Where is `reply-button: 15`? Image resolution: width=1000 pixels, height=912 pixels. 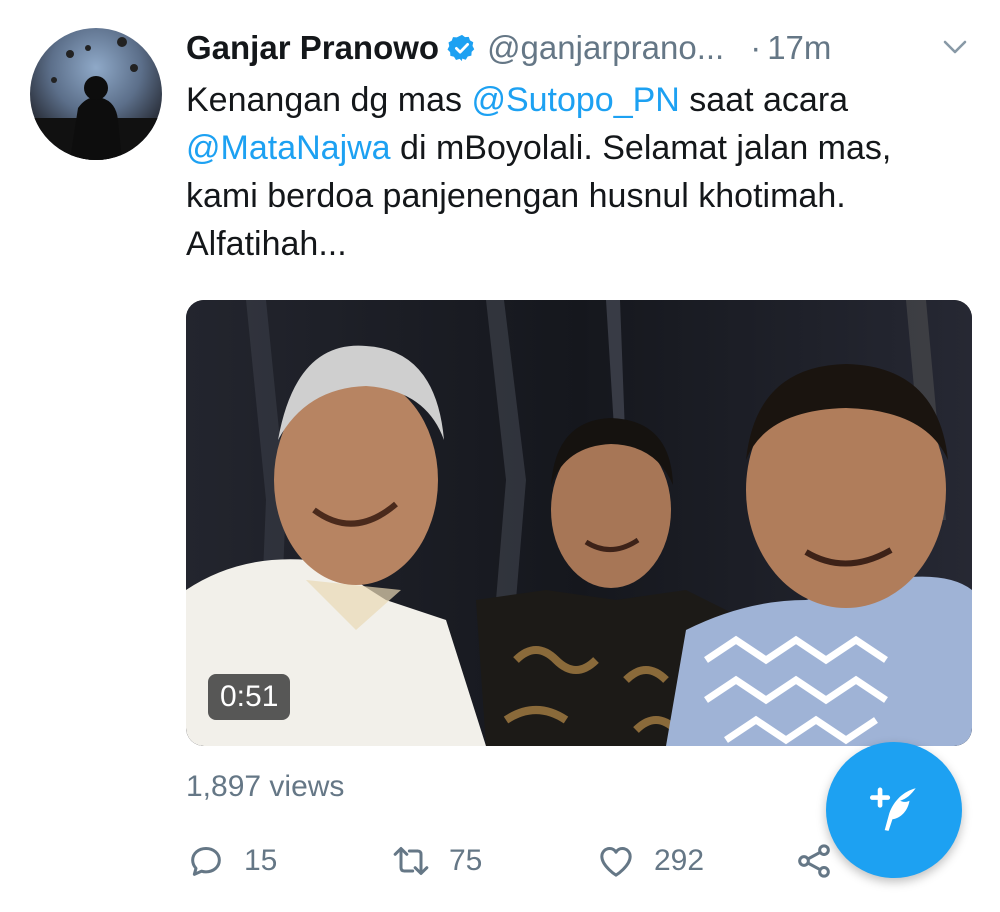
reply-button: 15 is located at coordinates (231, 861).